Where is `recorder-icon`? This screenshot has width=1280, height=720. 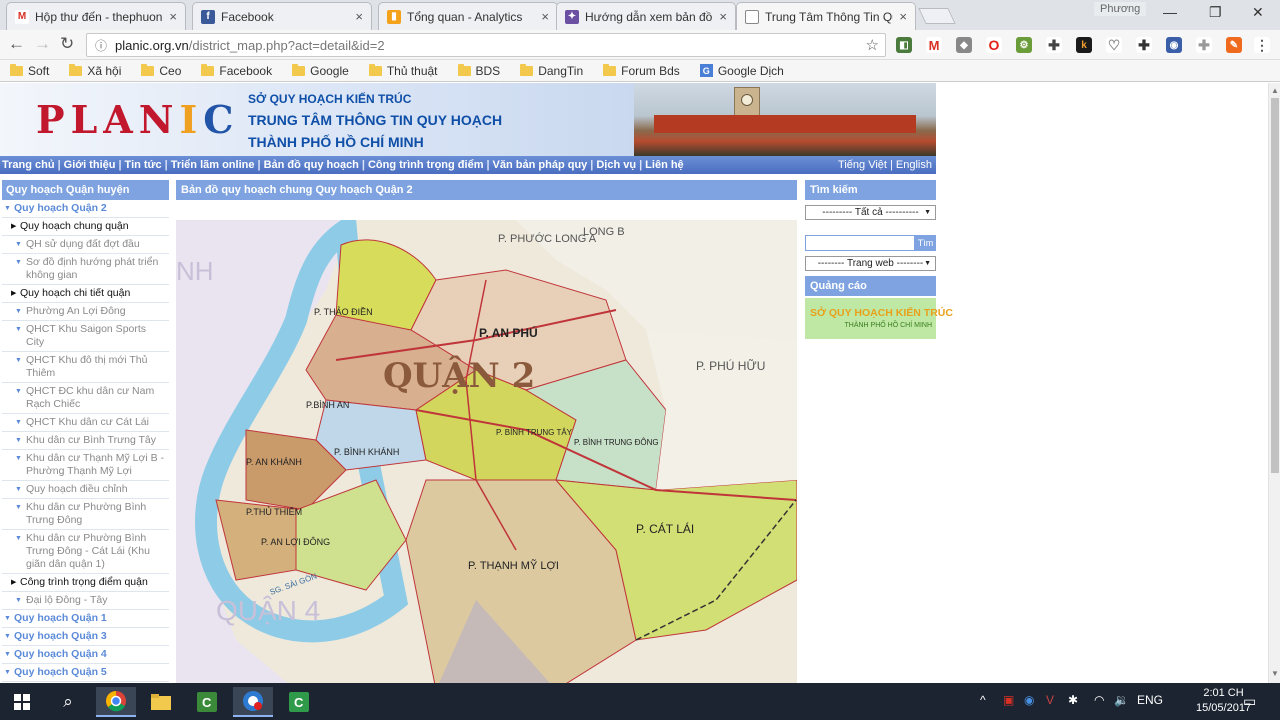
recorder-icon is located at coordinates (253, 702).